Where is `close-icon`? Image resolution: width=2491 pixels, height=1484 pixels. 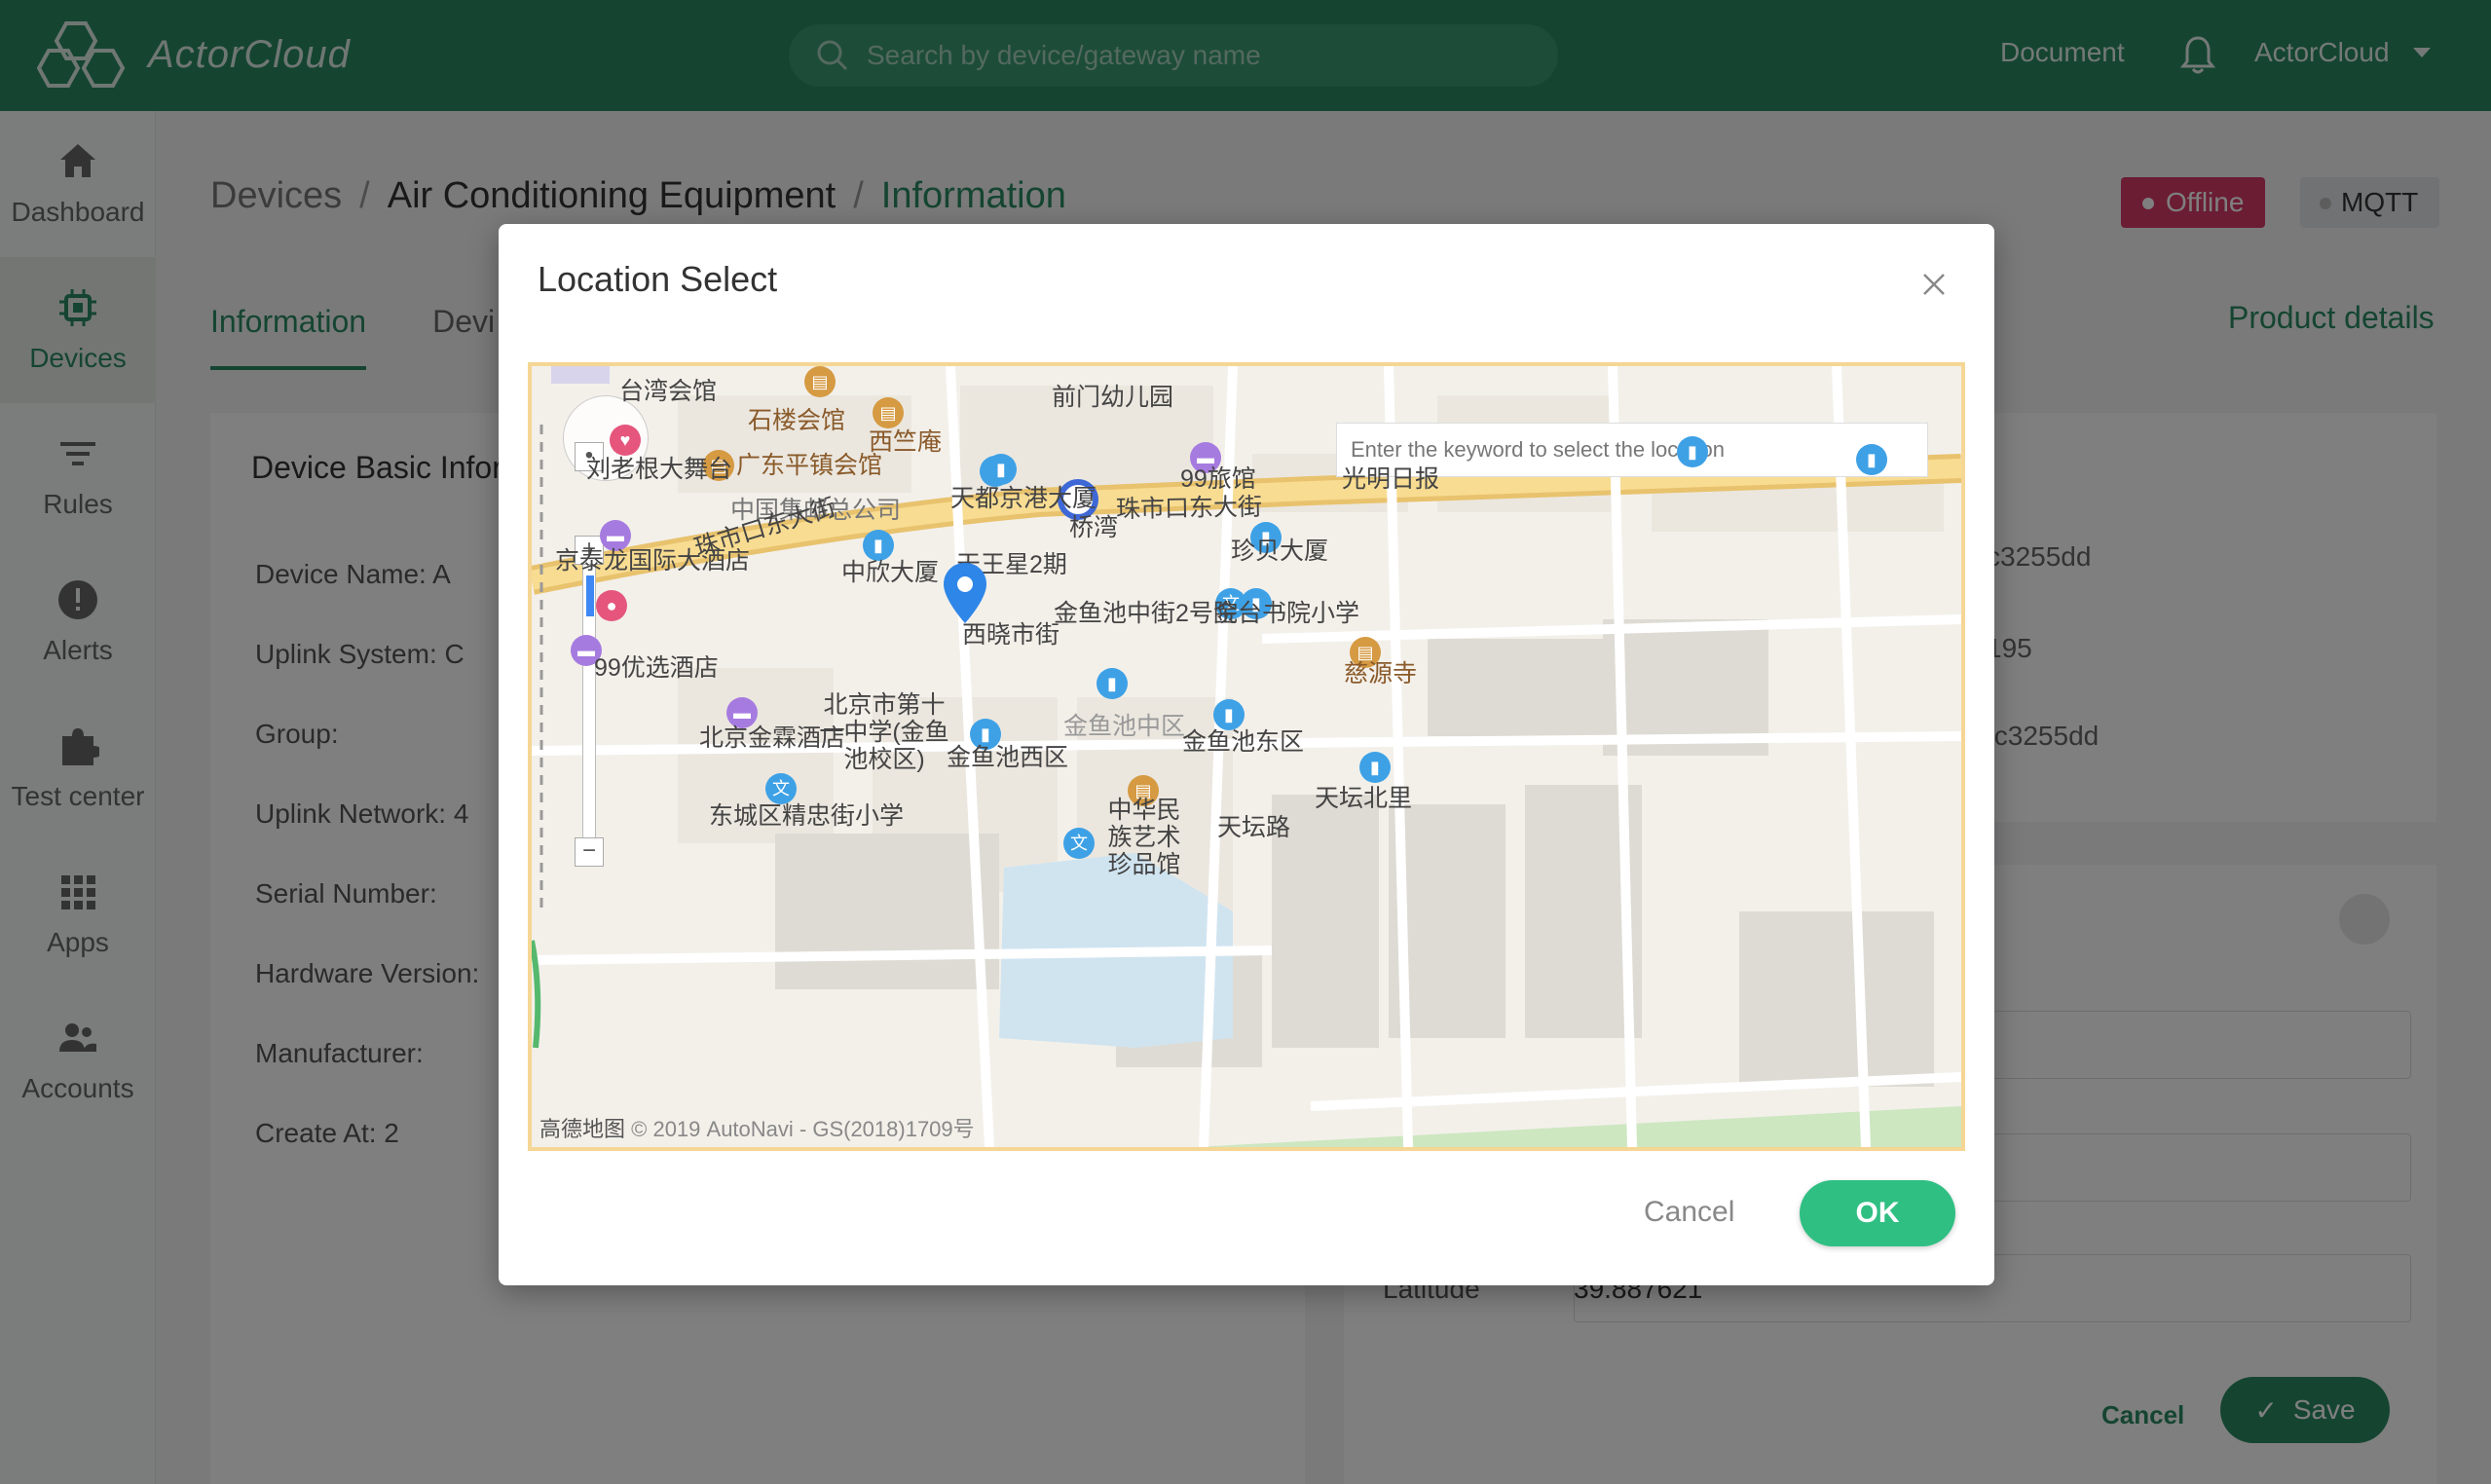 close-icon is located at coordinates (1934, 284).